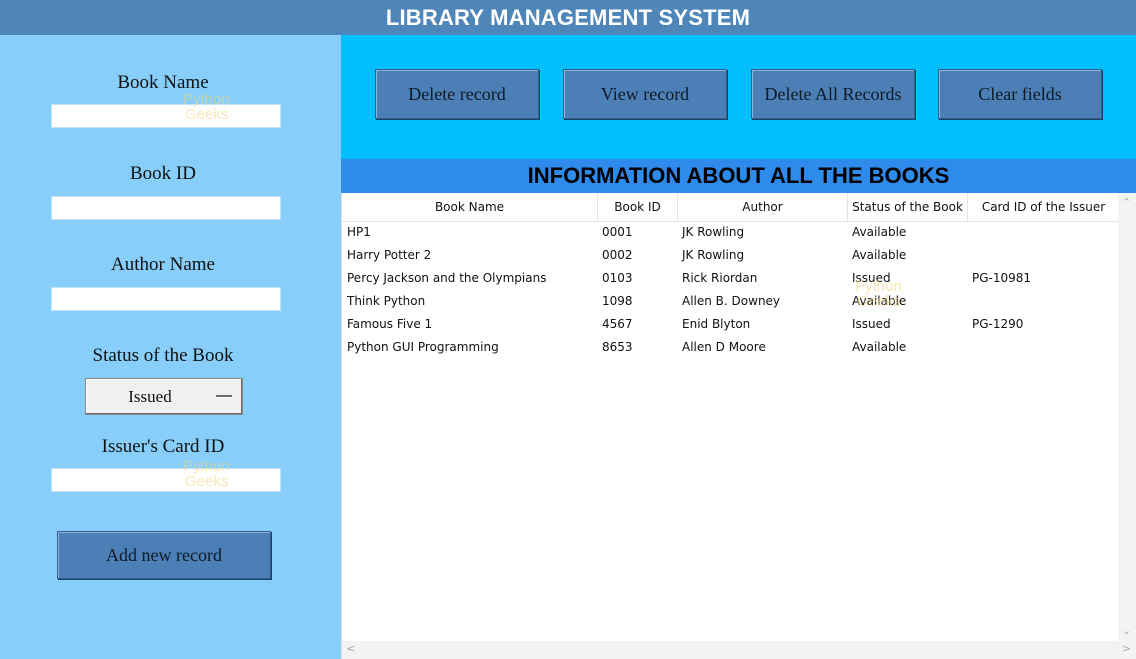  I want to click on cell-author: Enid Blyton, so click(716, 324).